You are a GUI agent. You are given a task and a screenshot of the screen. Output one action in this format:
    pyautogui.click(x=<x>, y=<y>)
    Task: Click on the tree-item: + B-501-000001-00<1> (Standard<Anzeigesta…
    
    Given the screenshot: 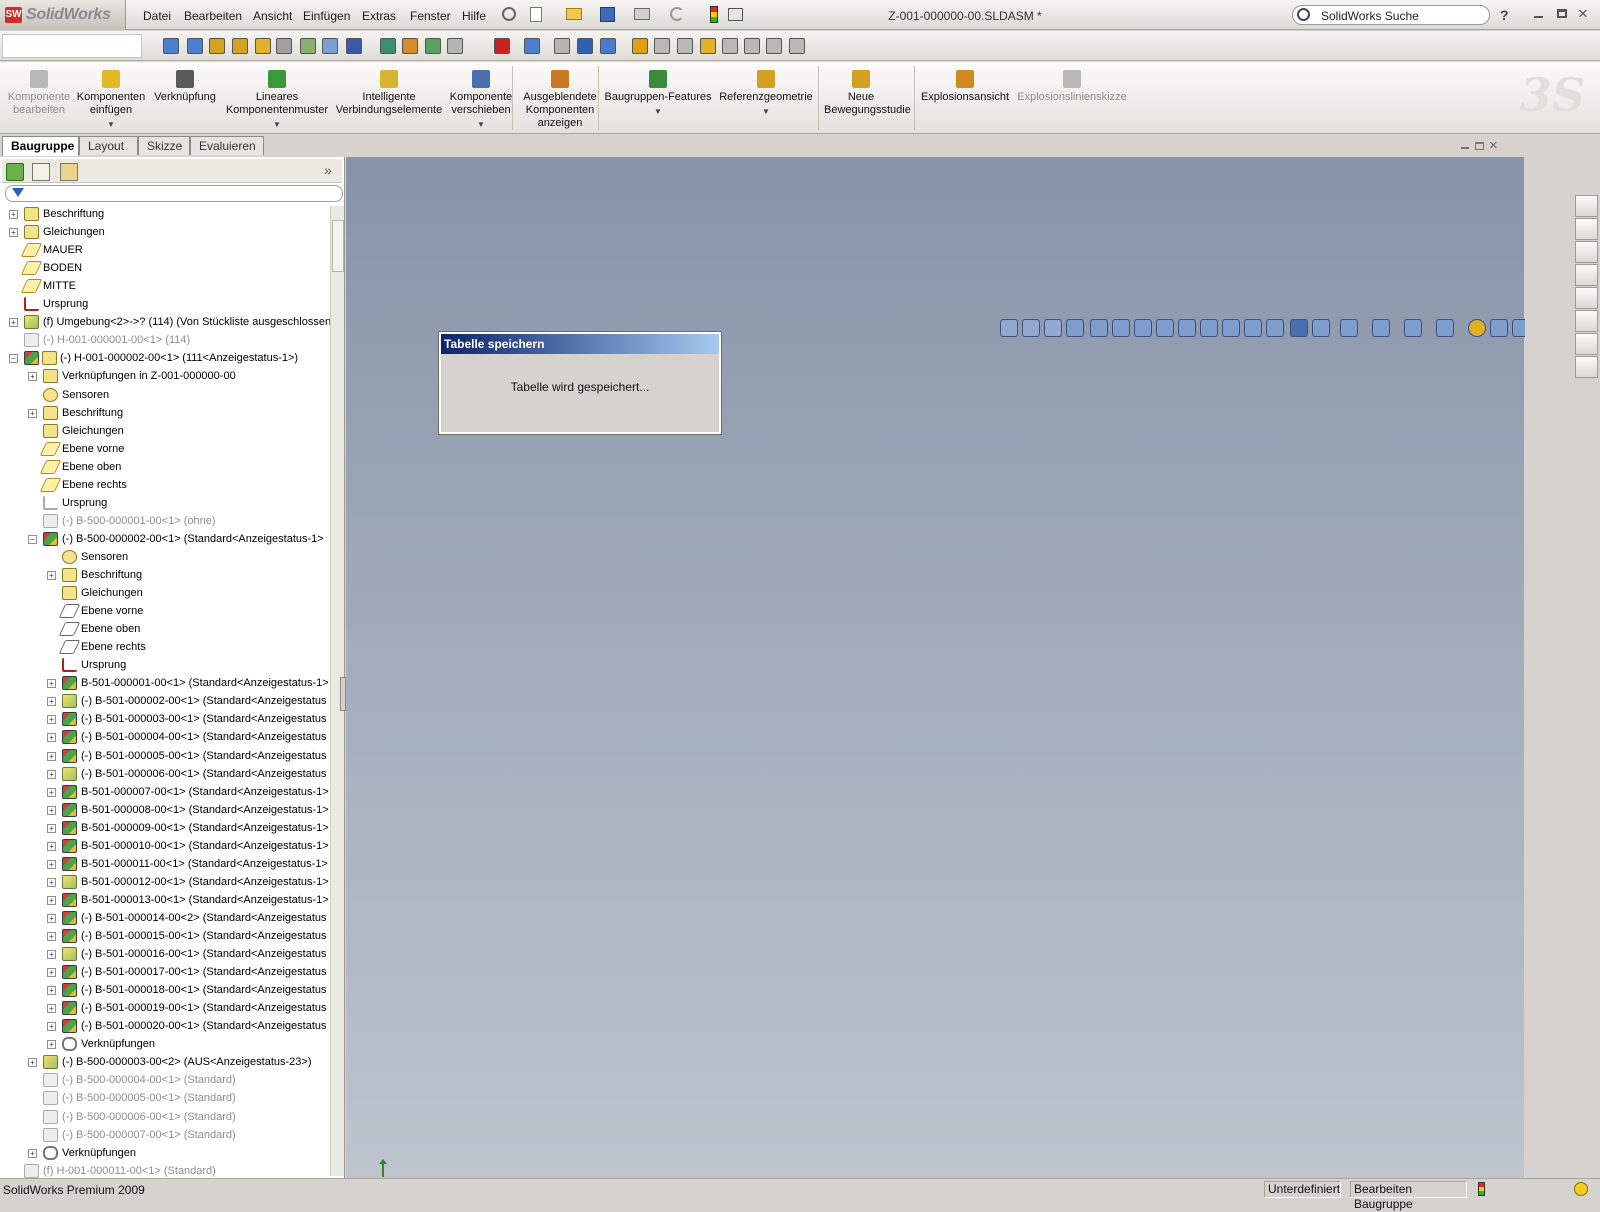 What is the action you would take?
    pyautogui.click(x=165, y=683)
    